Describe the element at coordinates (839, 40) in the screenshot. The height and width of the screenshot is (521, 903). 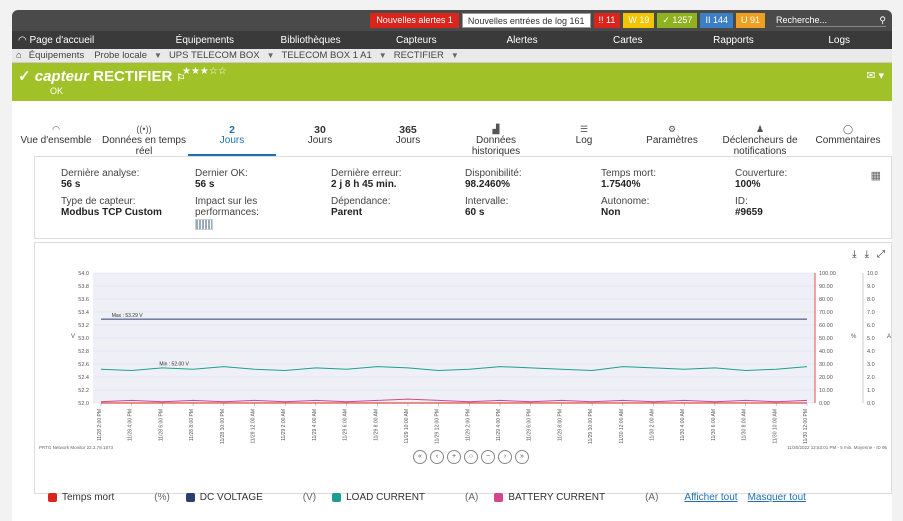
I see `nav-logs: Logs` at that location.